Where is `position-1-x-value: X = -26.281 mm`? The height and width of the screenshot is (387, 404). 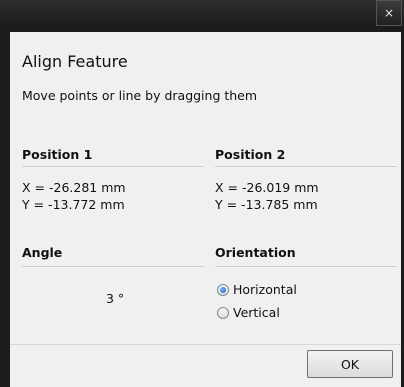 position-1-x-value: X = -26.281 mm is located at coordinates (74, 187).